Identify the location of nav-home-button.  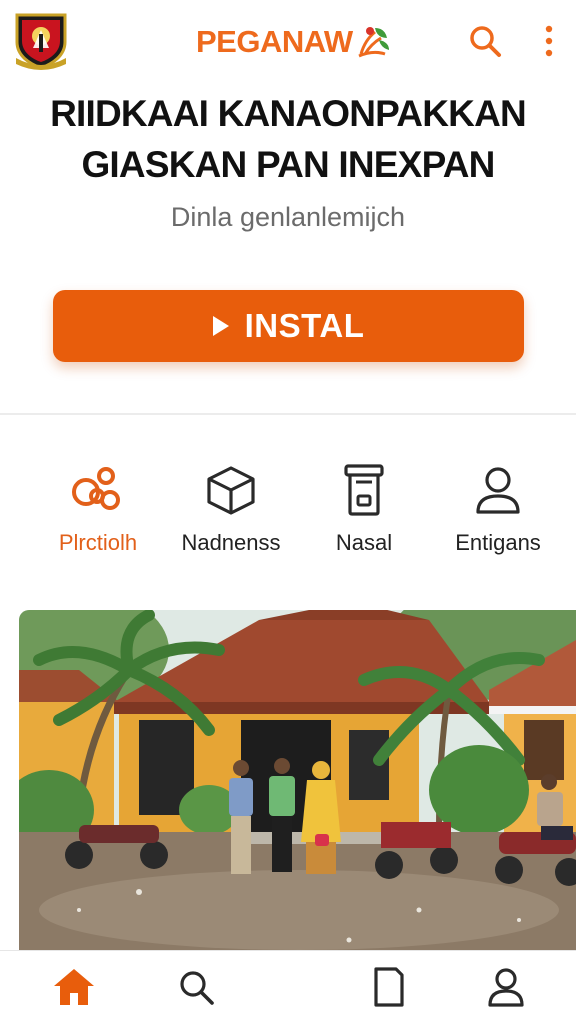
(74, 987).